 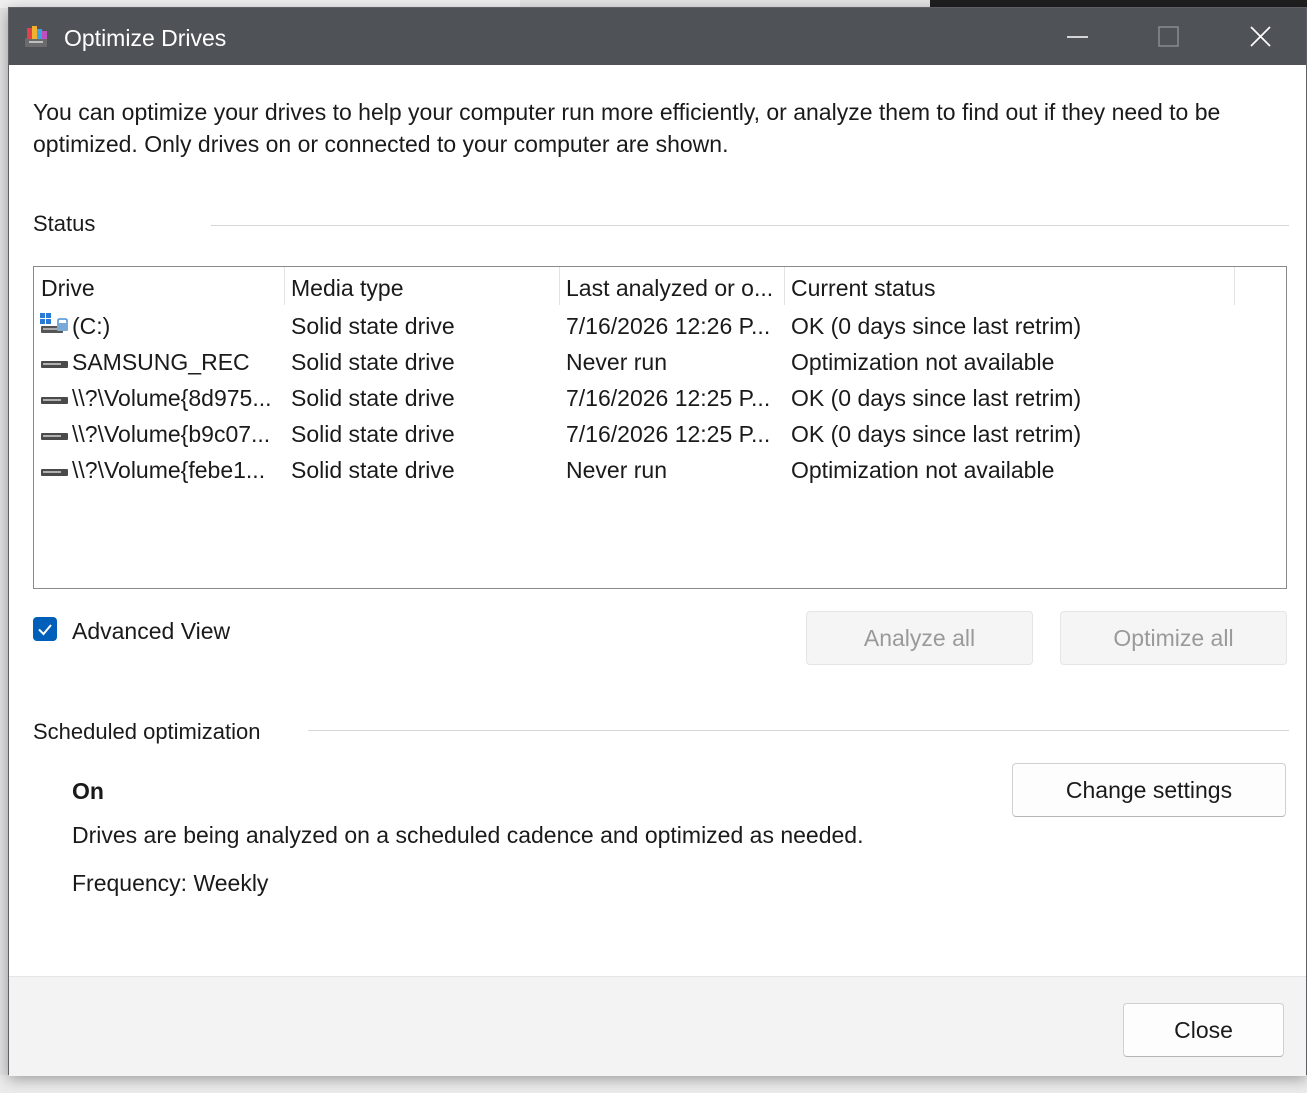 I want to click on window-title: Optimize Drives, so click(x=145, y=38).